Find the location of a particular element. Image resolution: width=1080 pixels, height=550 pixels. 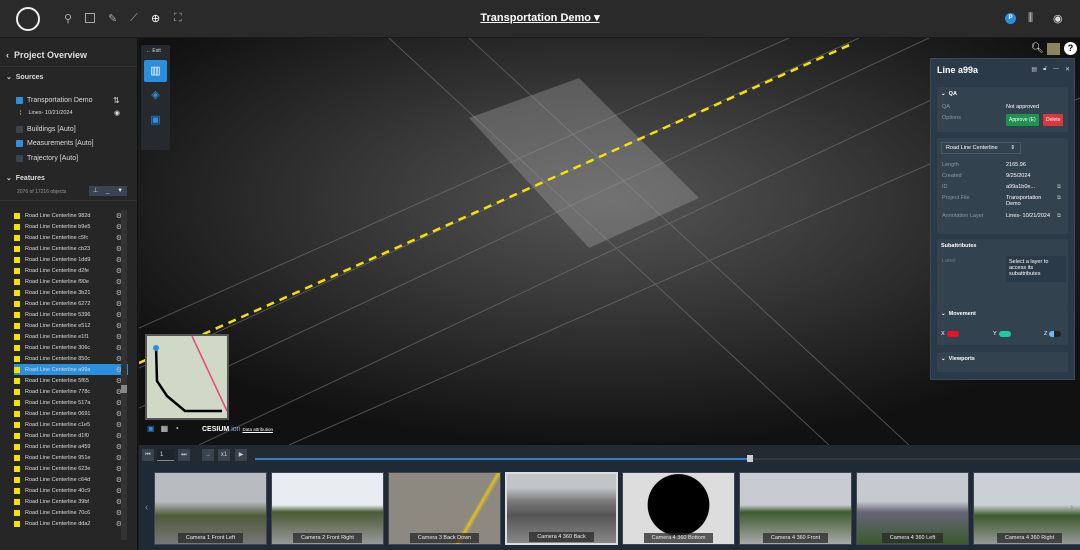

feature-list-item: Road Line Centerline 306c ⚙ is located at coordinates (71, 347).